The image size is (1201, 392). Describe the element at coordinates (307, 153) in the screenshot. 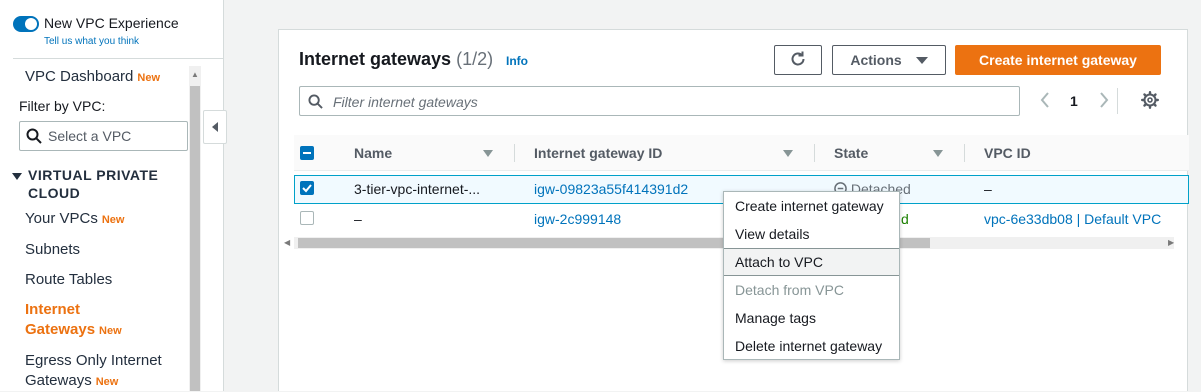

I see `select-all-checkbox` at that location.